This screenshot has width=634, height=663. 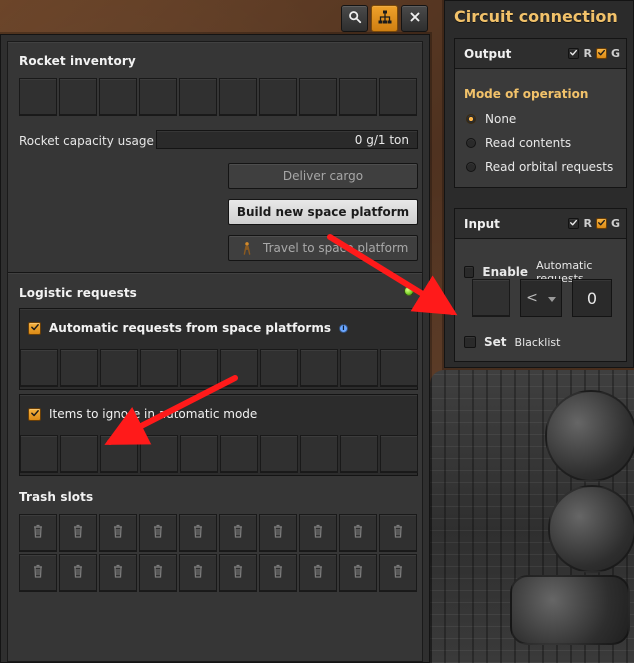 What do you see at coordinates (414, 18) in the screenshot?
I see `close-button` at bounding box center [414, 18].